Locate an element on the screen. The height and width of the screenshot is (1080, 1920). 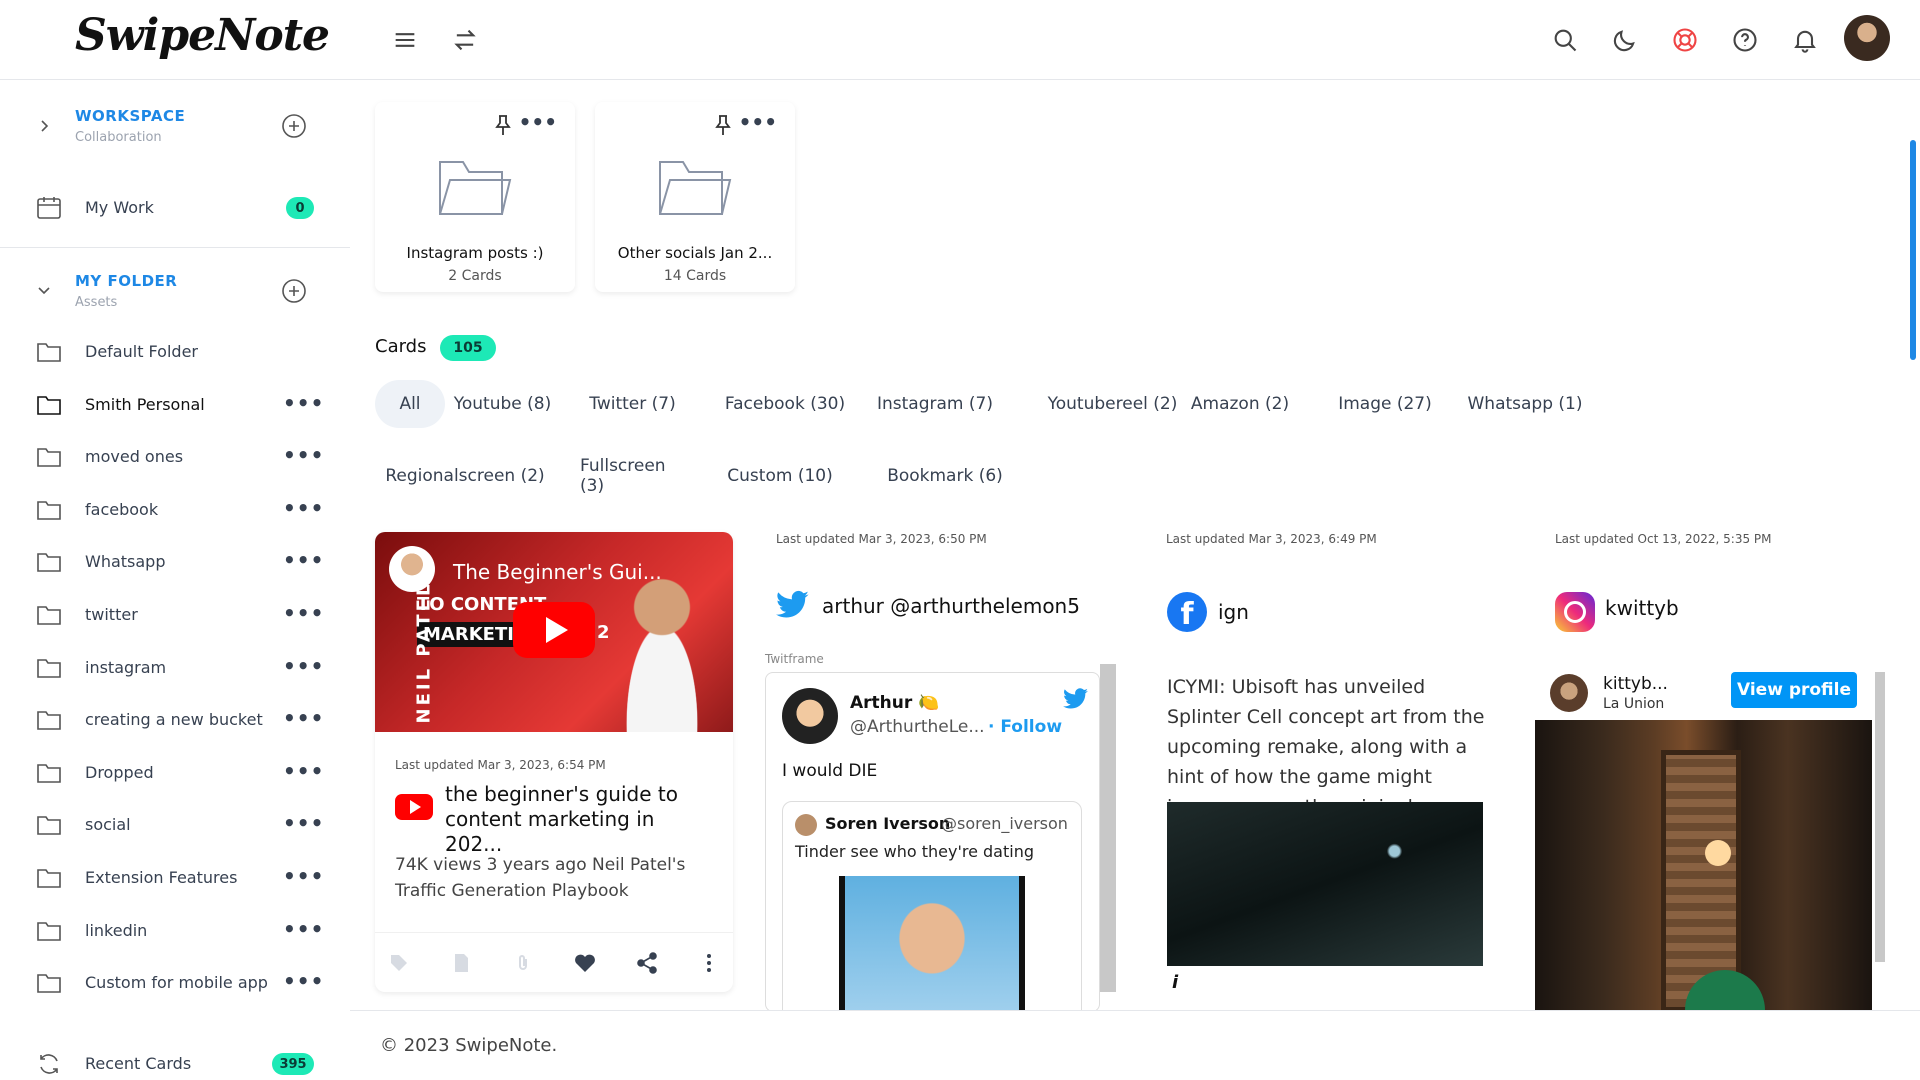
note-icon is located at coordinates (461, 963).